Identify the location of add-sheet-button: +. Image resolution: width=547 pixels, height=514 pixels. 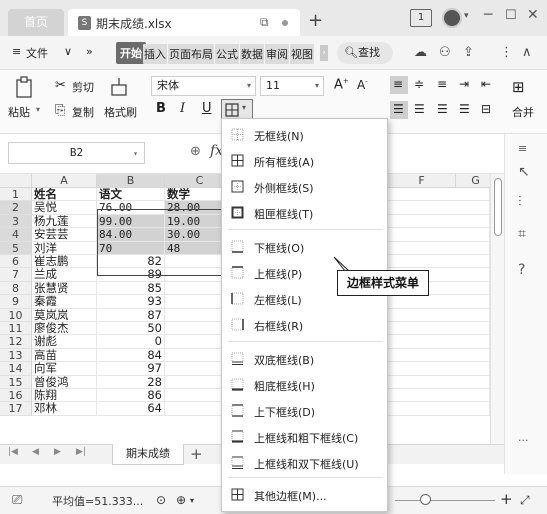
(196, 454).